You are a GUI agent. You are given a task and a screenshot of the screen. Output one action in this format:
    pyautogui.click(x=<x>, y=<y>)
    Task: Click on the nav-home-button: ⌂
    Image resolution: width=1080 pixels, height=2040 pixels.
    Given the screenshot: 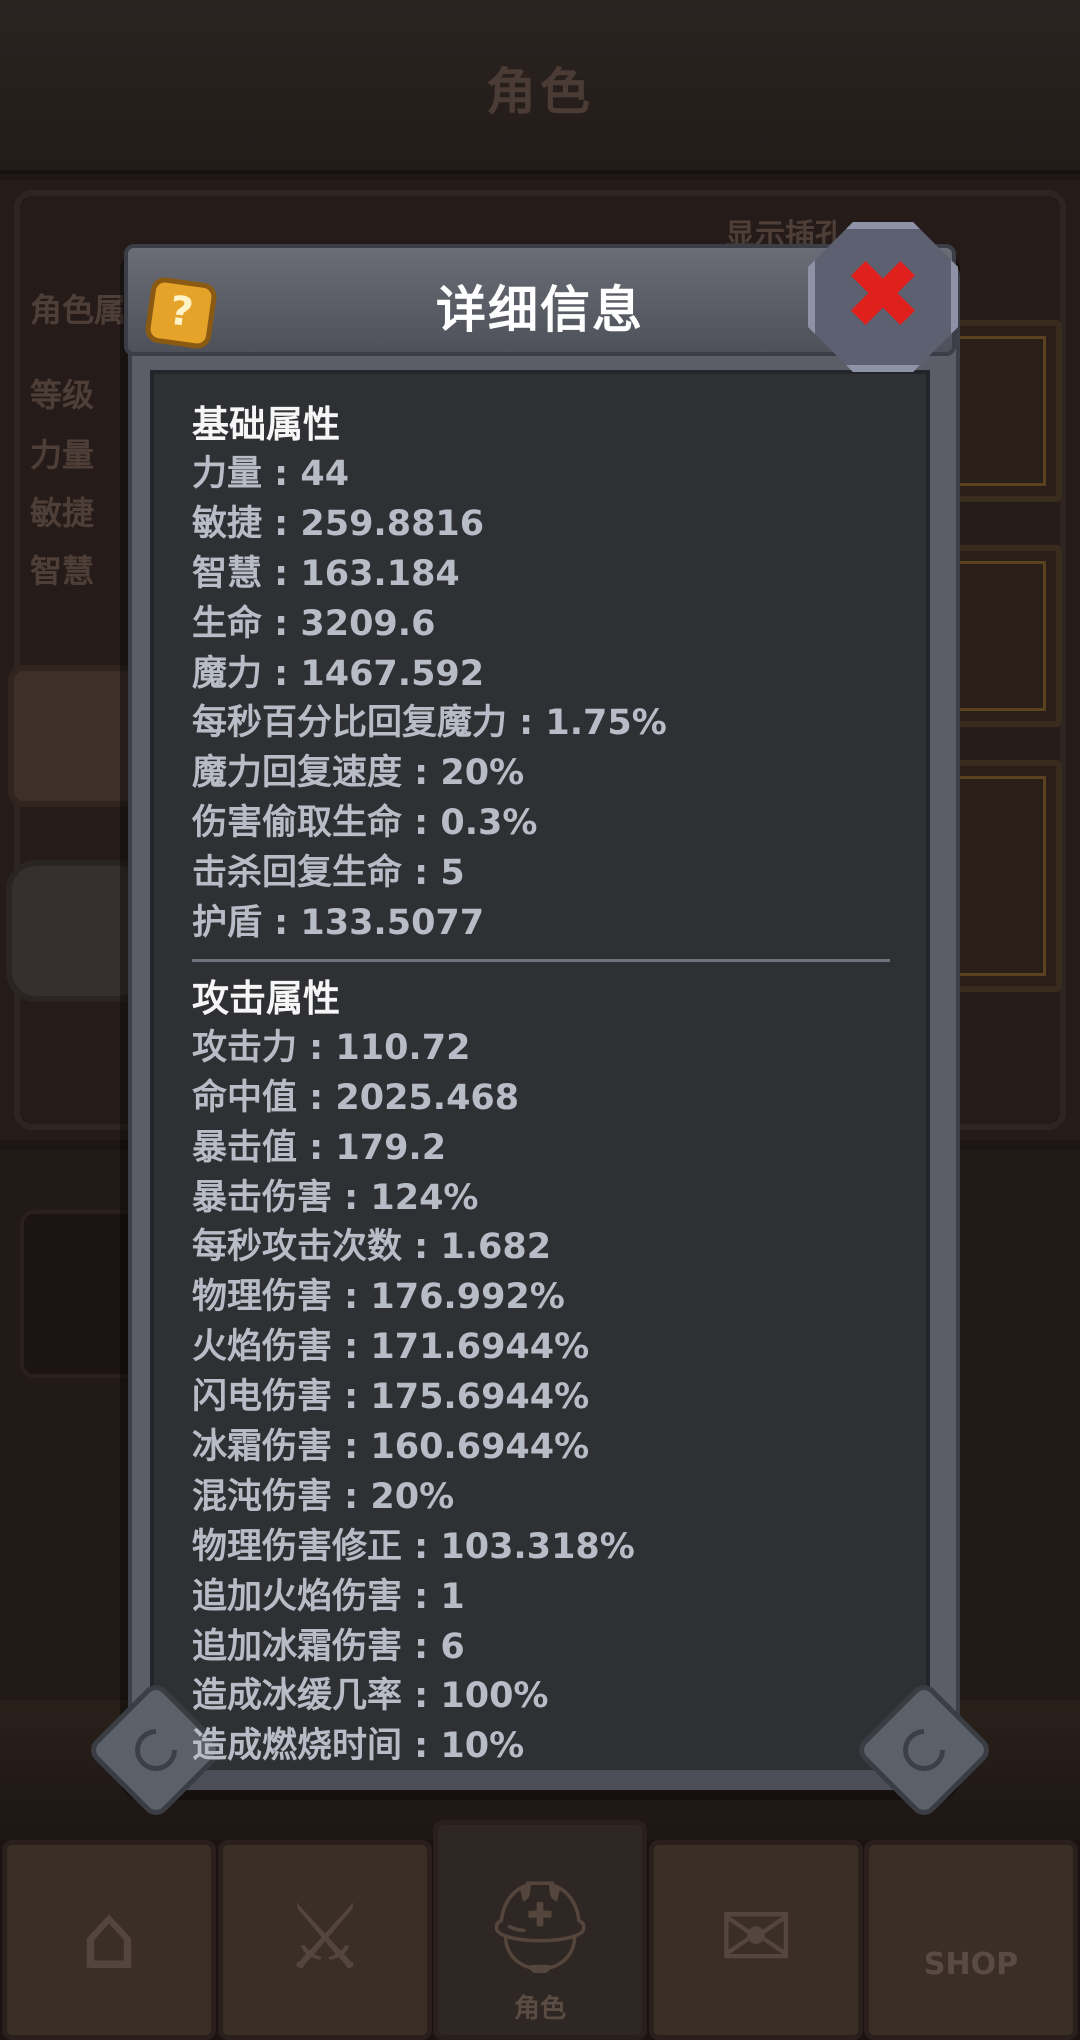 What is the action you would take?
    pyautogui.click(x=109, y=1940)
    